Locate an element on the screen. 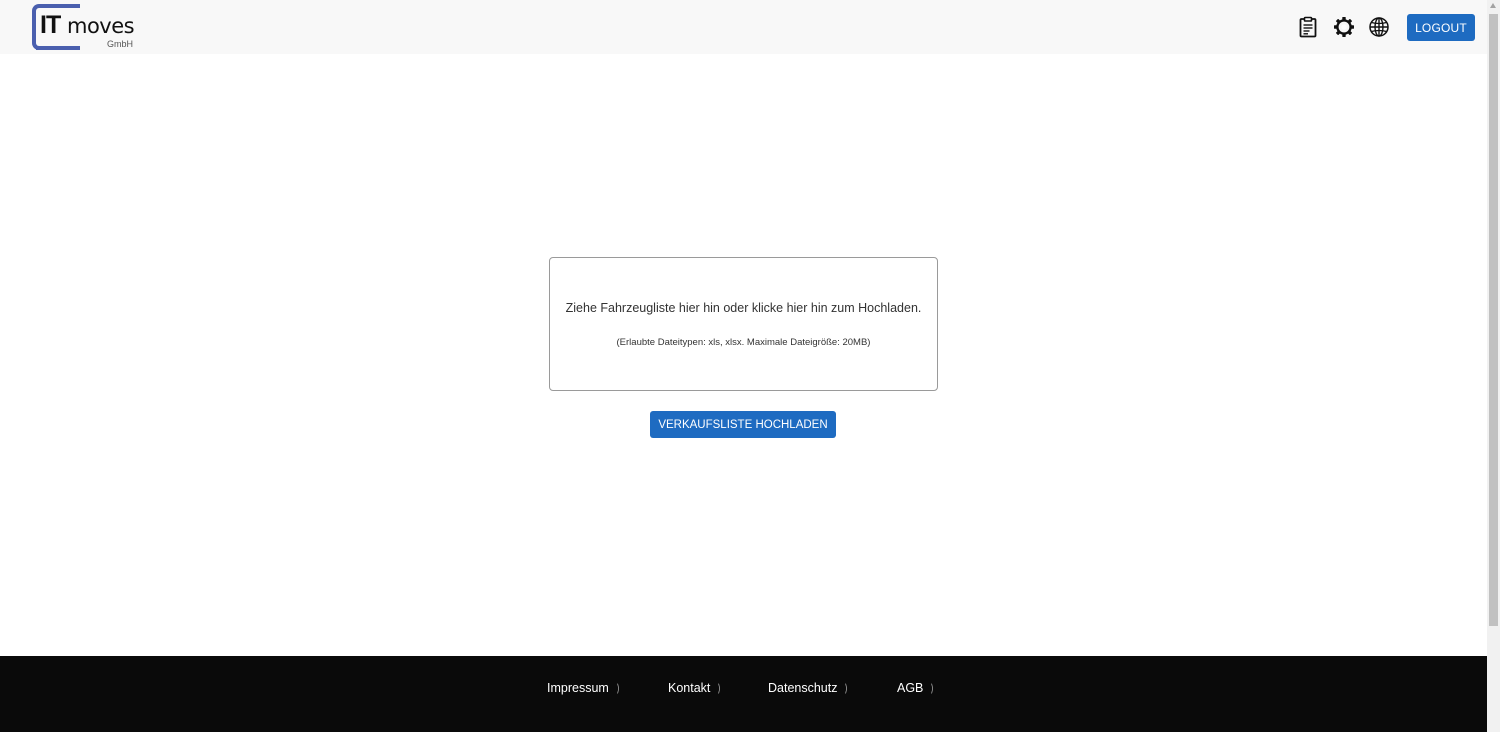 The height and width of the screenshot is (732, 1500). top-header: IT moves GmbH LOGOUT is located at coordinates (743, 27).